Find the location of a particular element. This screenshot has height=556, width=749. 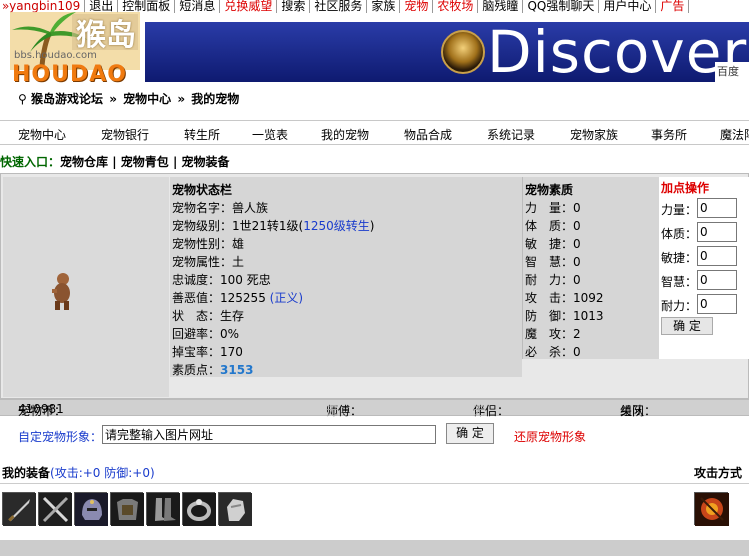

equipment-header: 我的装备(攻击:+0 防御:+0) 攻击方式 is located at coordinates (374, 471).